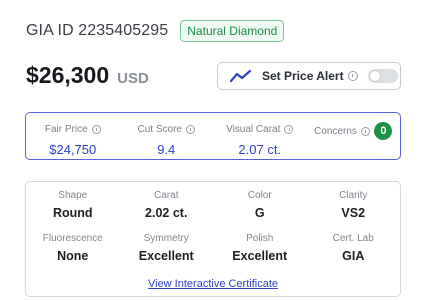 Image resolution: width=426 pixels, height=300 pixels. Describe the element at coordinates (260, 248) in the screenshot. I see `spec-polish: Polish Excellent` at that location.